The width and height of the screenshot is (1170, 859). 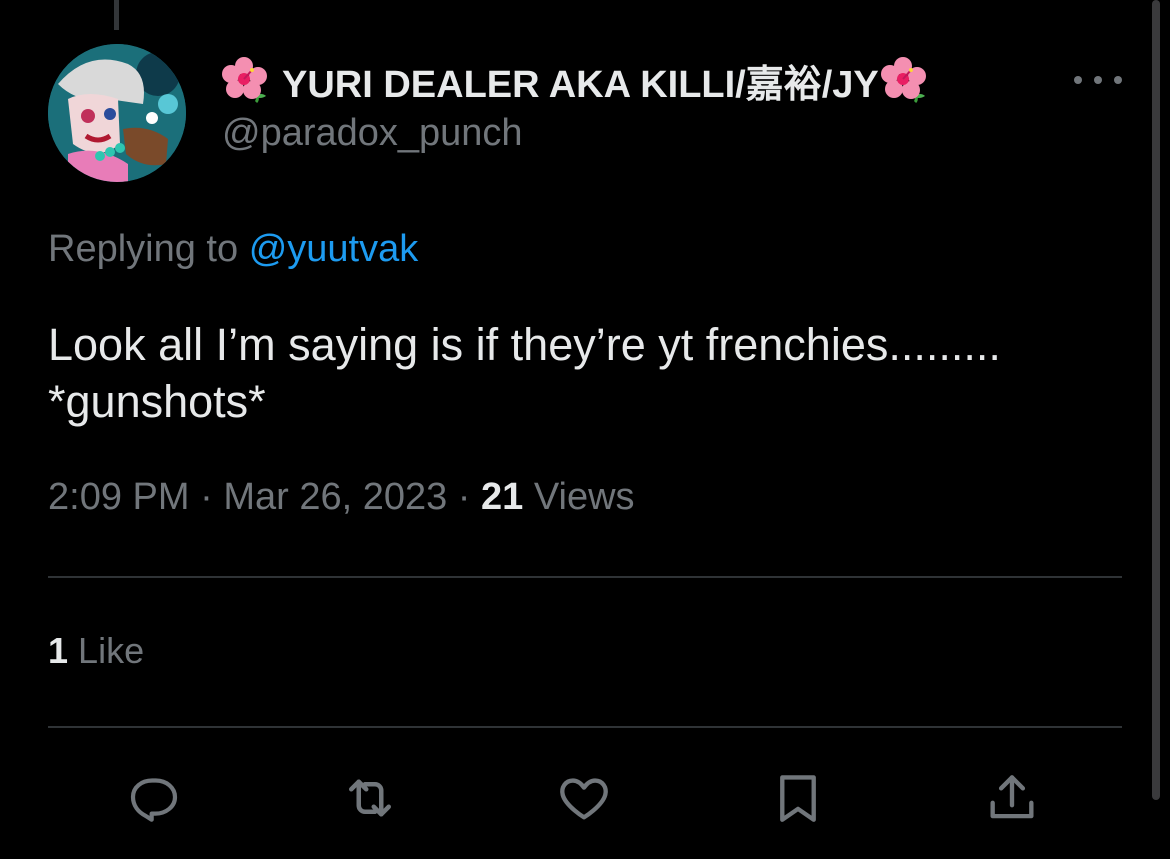 I want to click on likes-count: 1, so click(x=58, y=650).